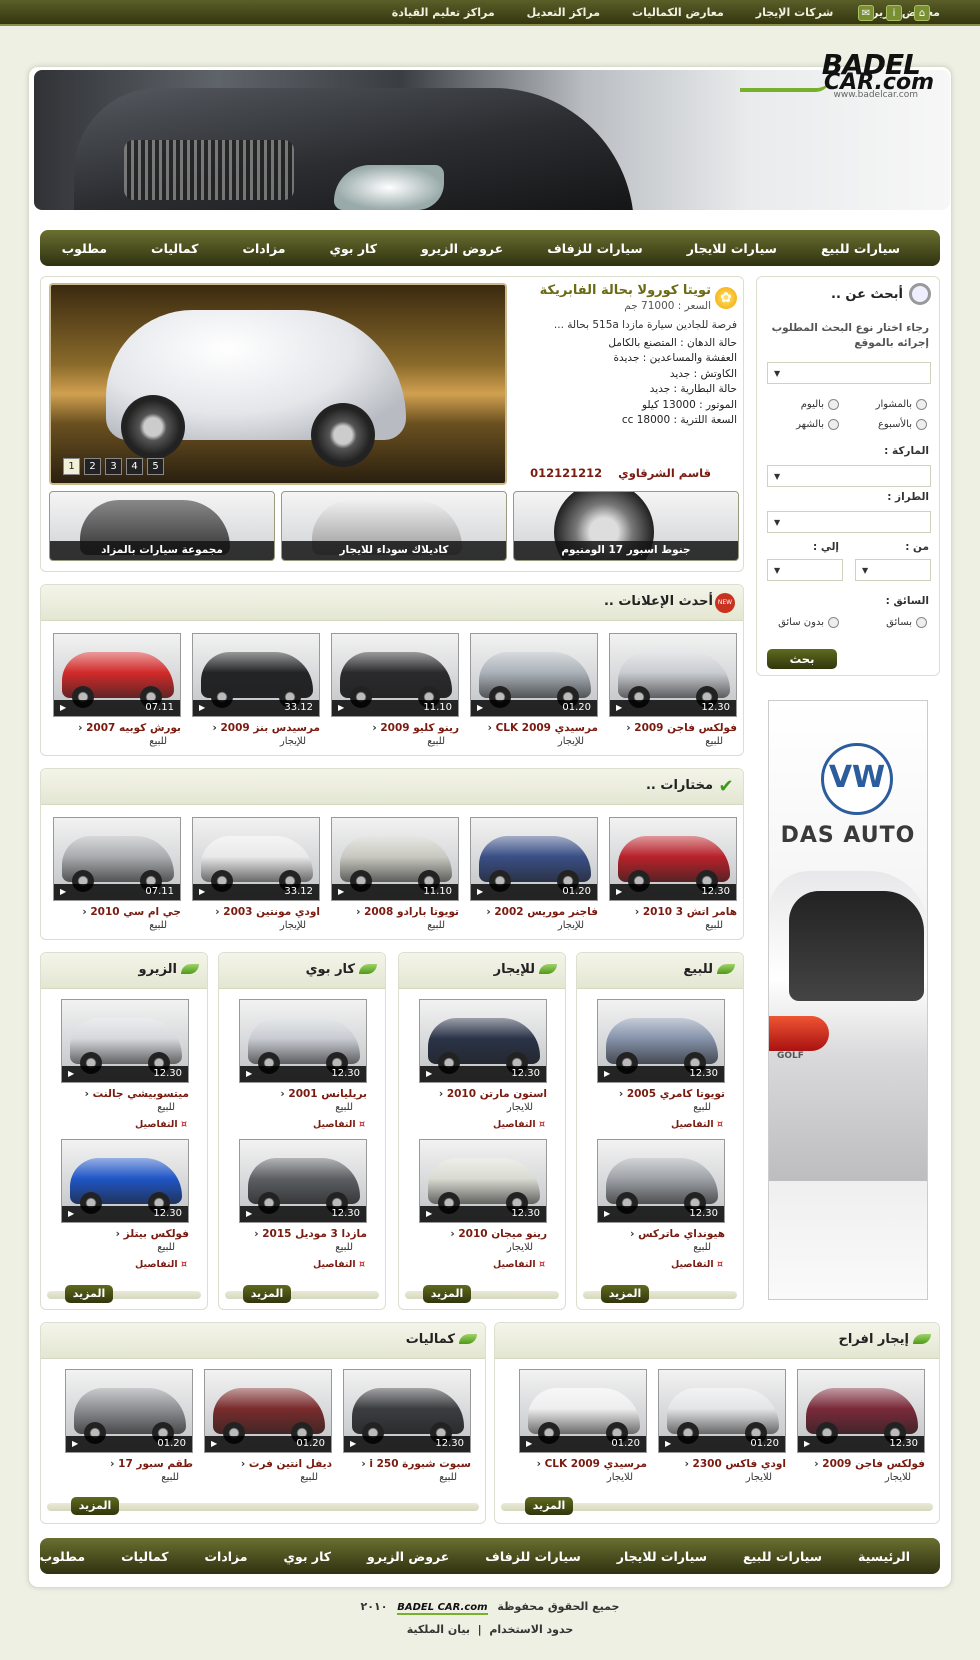 The image size is (980, 1660). I want to click on listing-title: اودي مونتين 2003, so click(256, 912).